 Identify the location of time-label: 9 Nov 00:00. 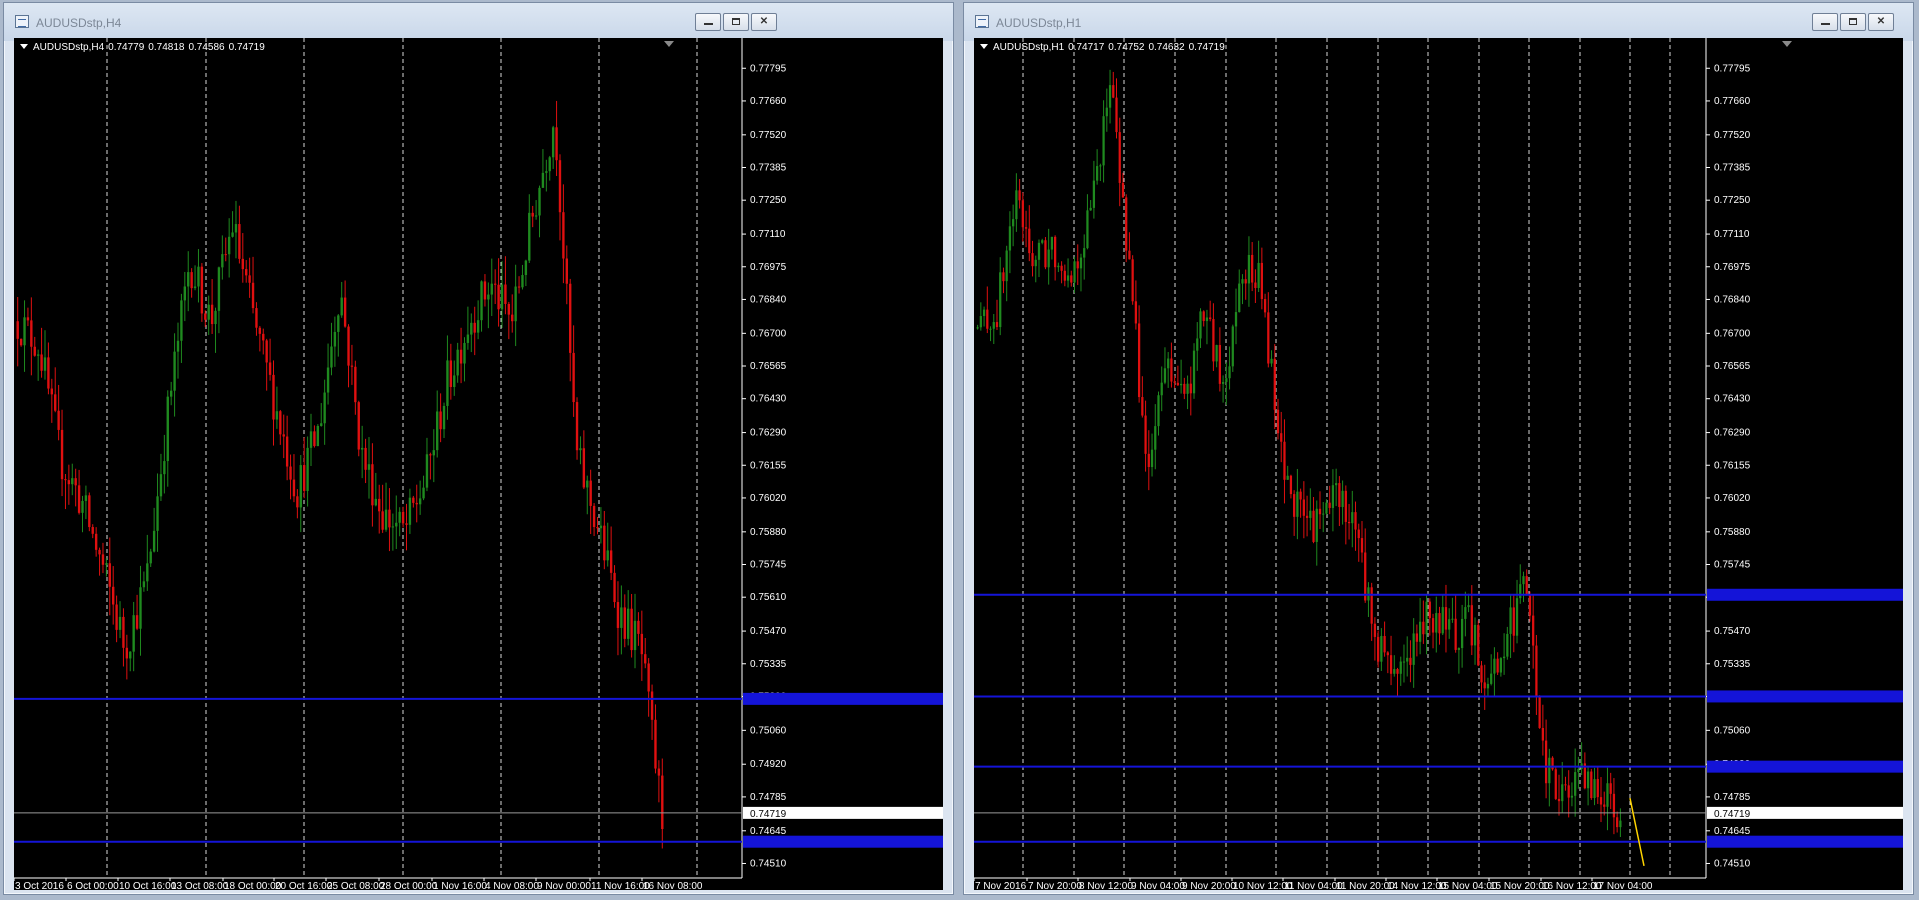
(564, 885).